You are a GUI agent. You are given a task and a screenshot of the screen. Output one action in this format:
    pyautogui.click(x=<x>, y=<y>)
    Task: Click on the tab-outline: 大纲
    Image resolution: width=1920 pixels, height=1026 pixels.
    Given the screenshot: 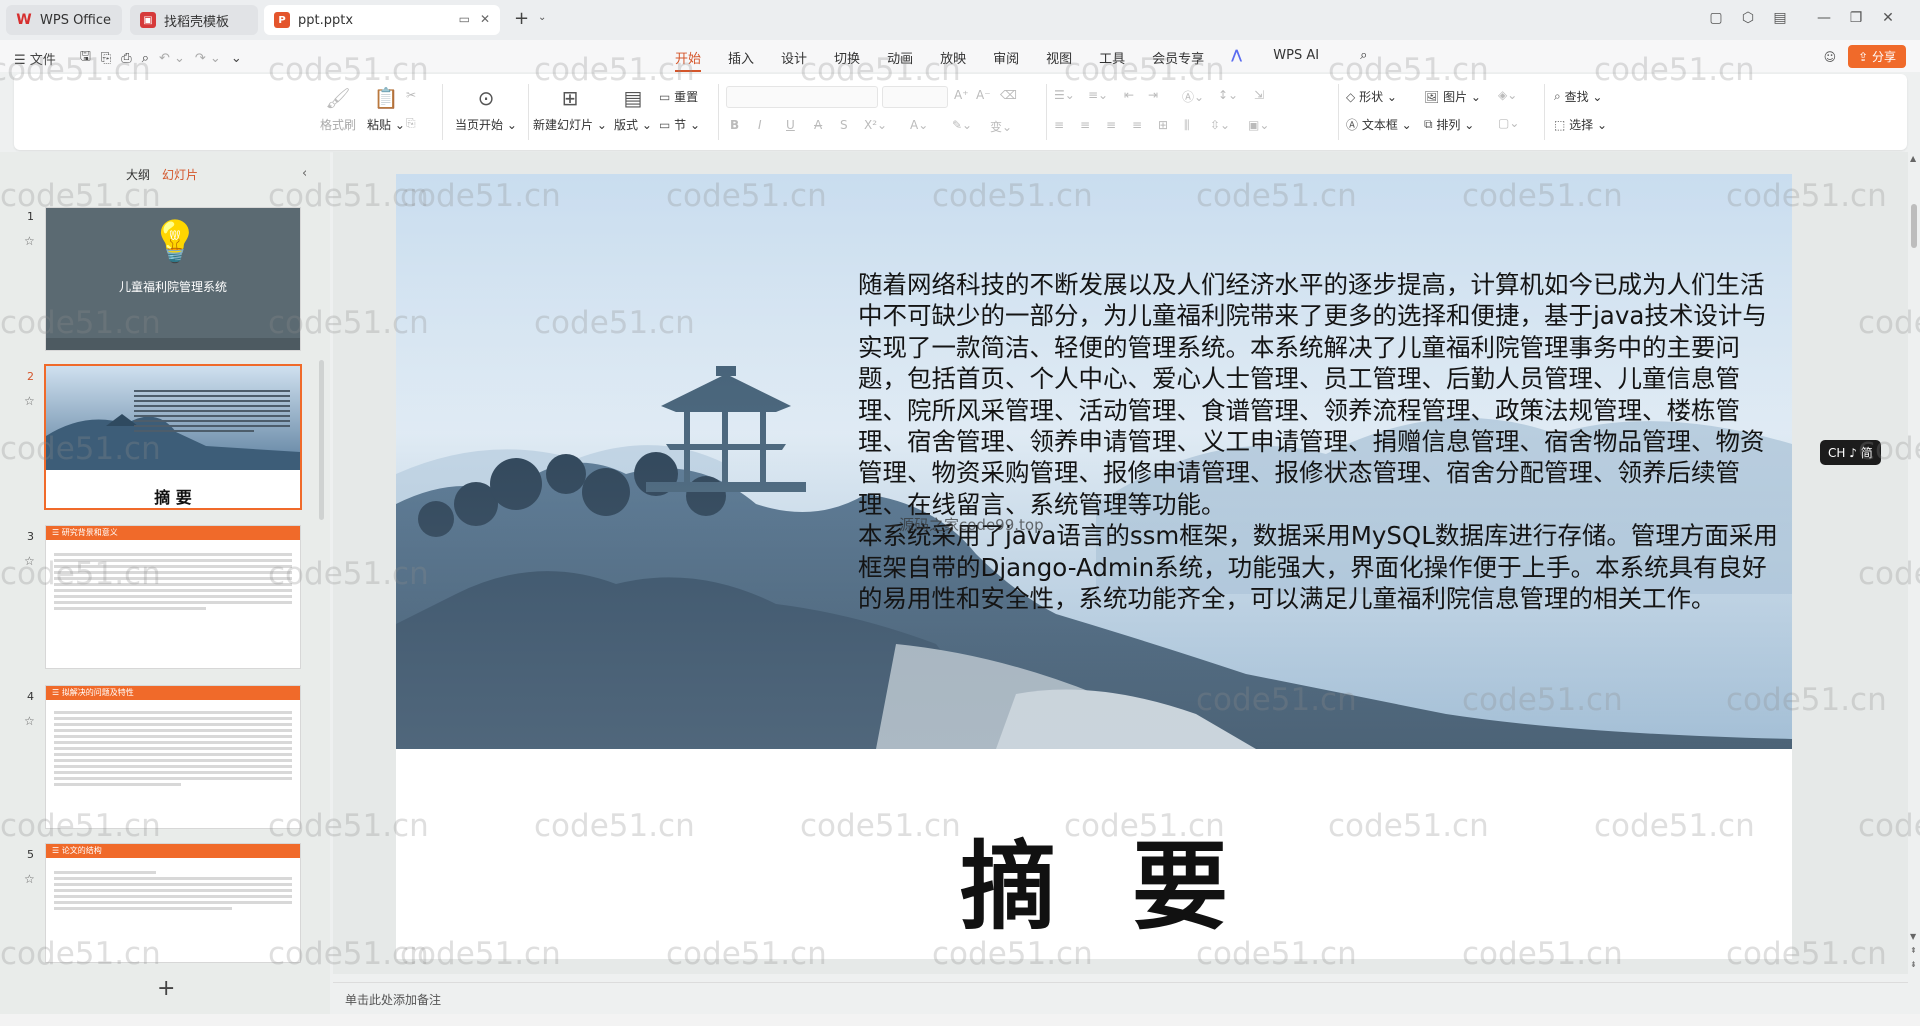 What is the action you would take?
    pyautogui.click(x=138, y=174)
    